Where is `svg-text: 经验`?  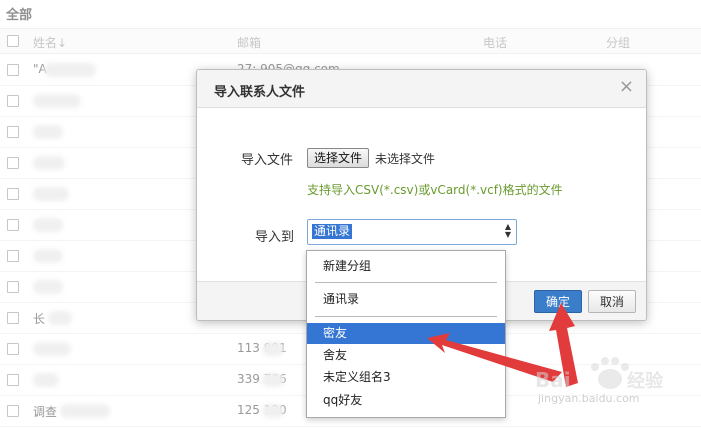 svg-text: 经验 is located at coordinates (645, 381).